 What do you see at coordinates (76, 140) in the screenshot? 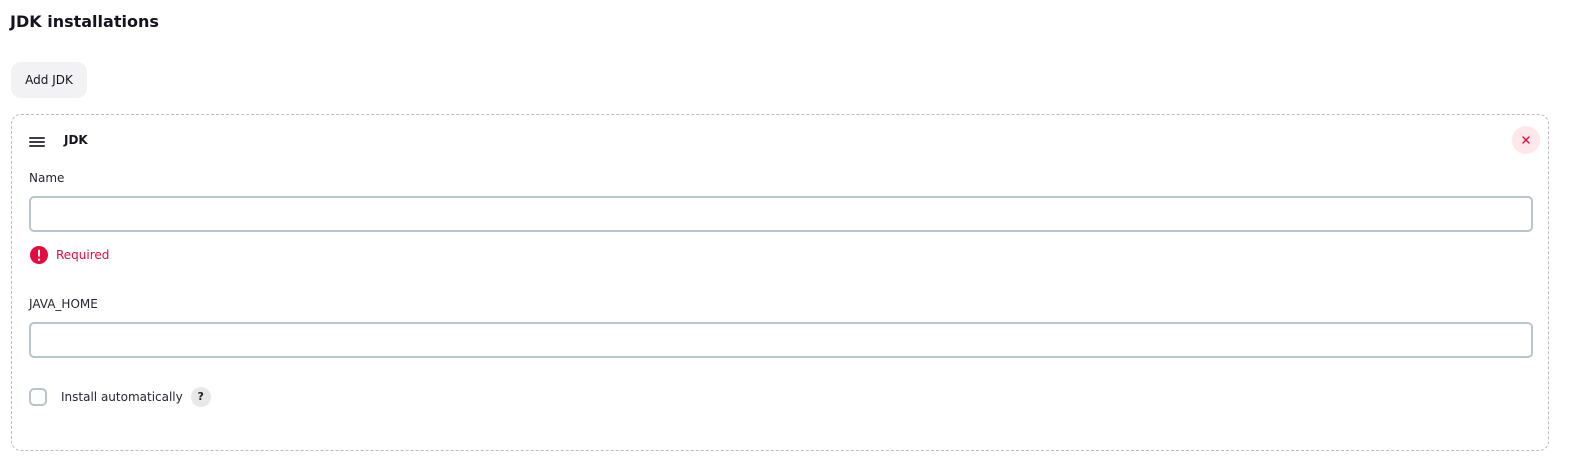
I see `jdk-card-title: JDK` at bounding box center [76, 140].